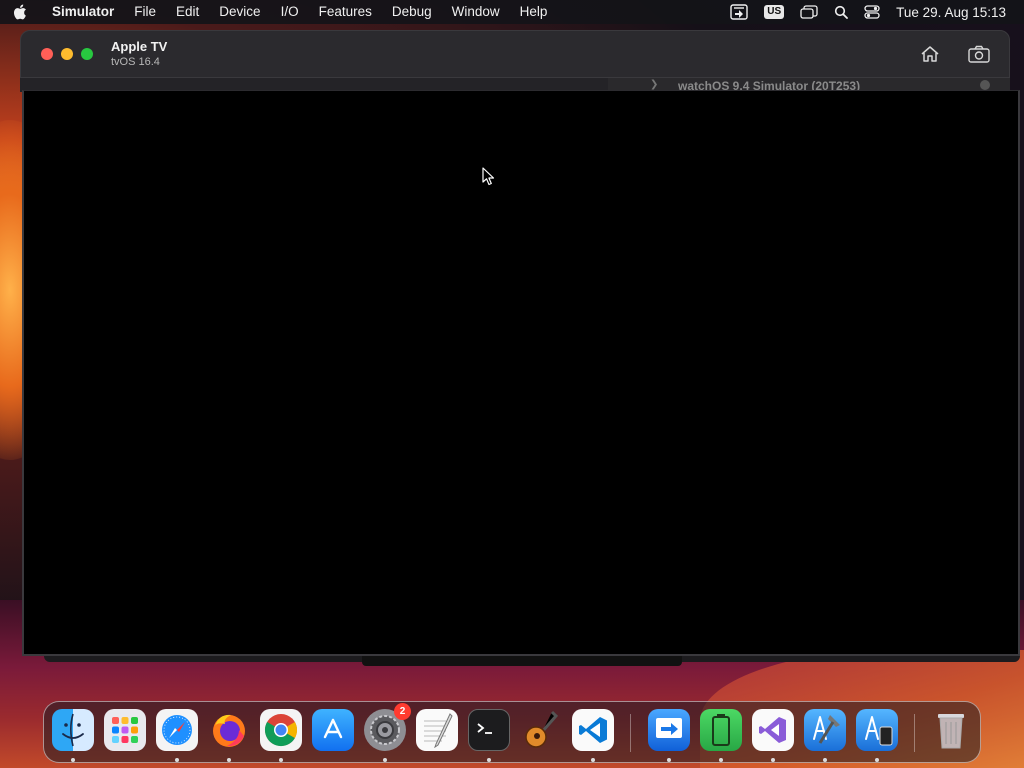  I want to click on dock-trash, so click(951, 730).